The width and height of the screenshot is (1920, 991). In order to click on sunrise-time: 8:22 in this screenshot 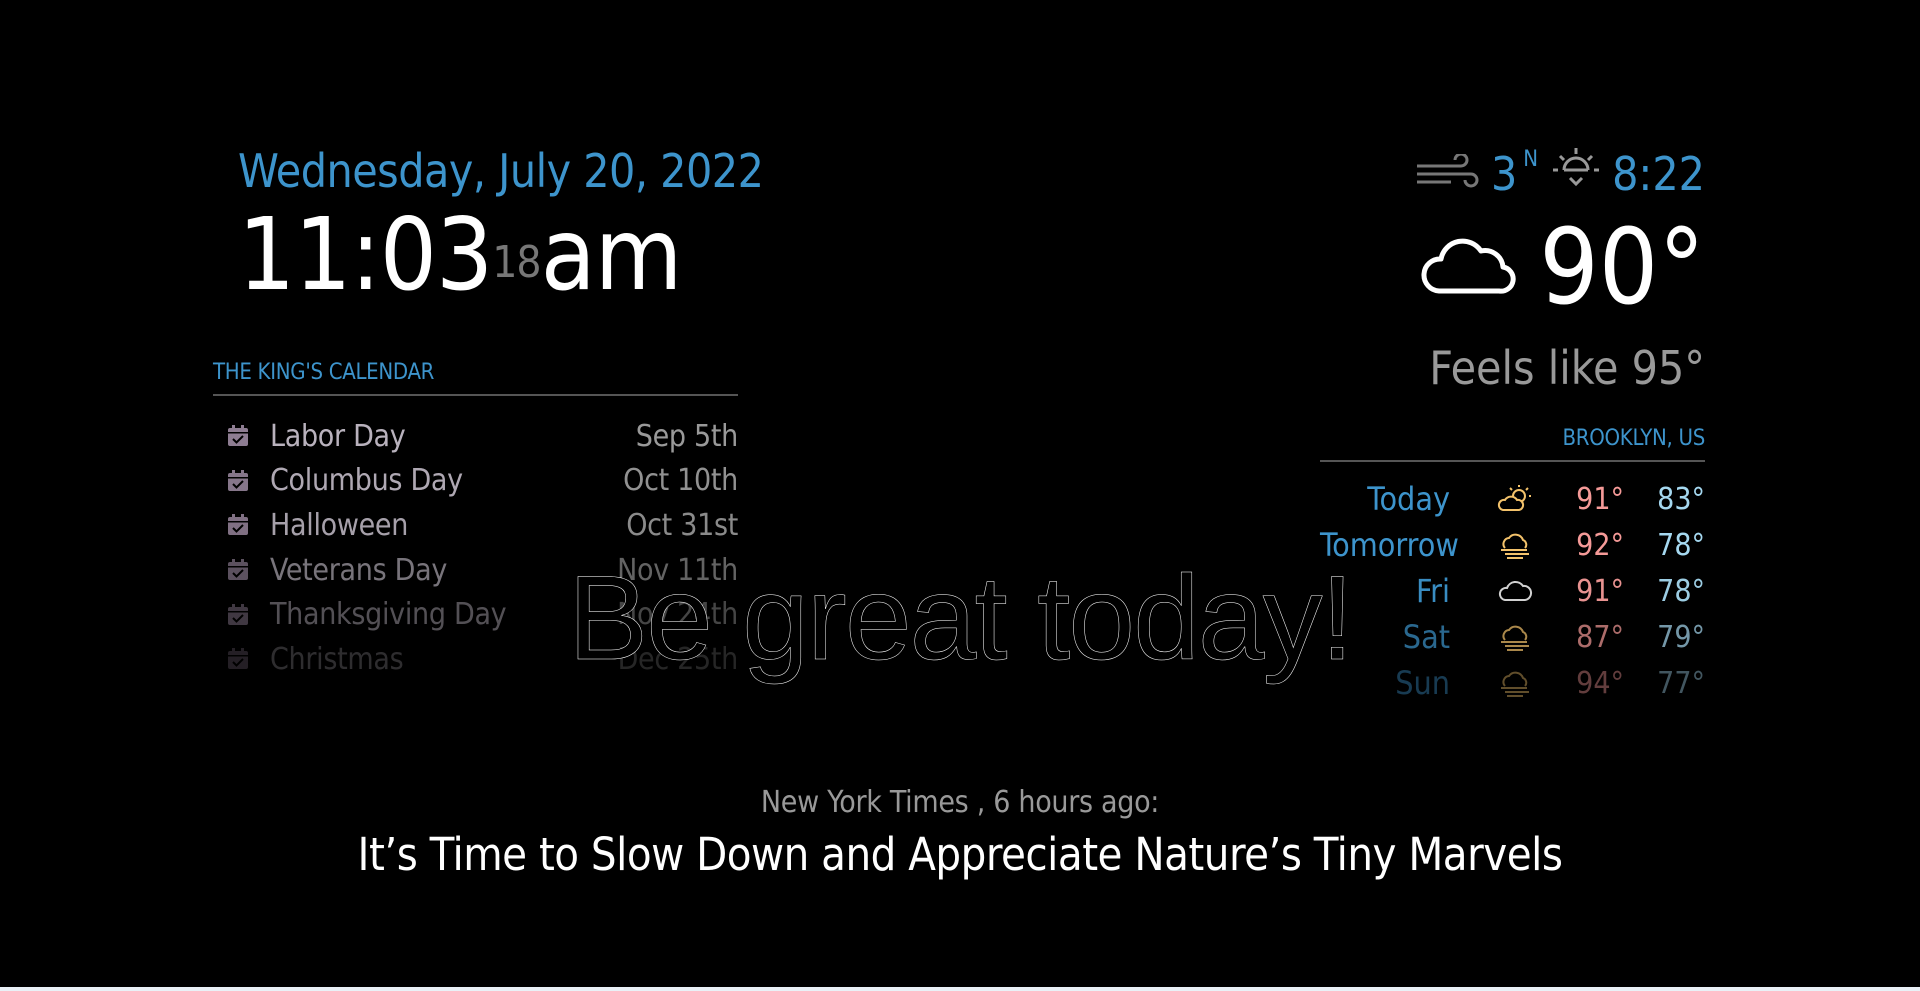, I will do `click(1658, 173)`.